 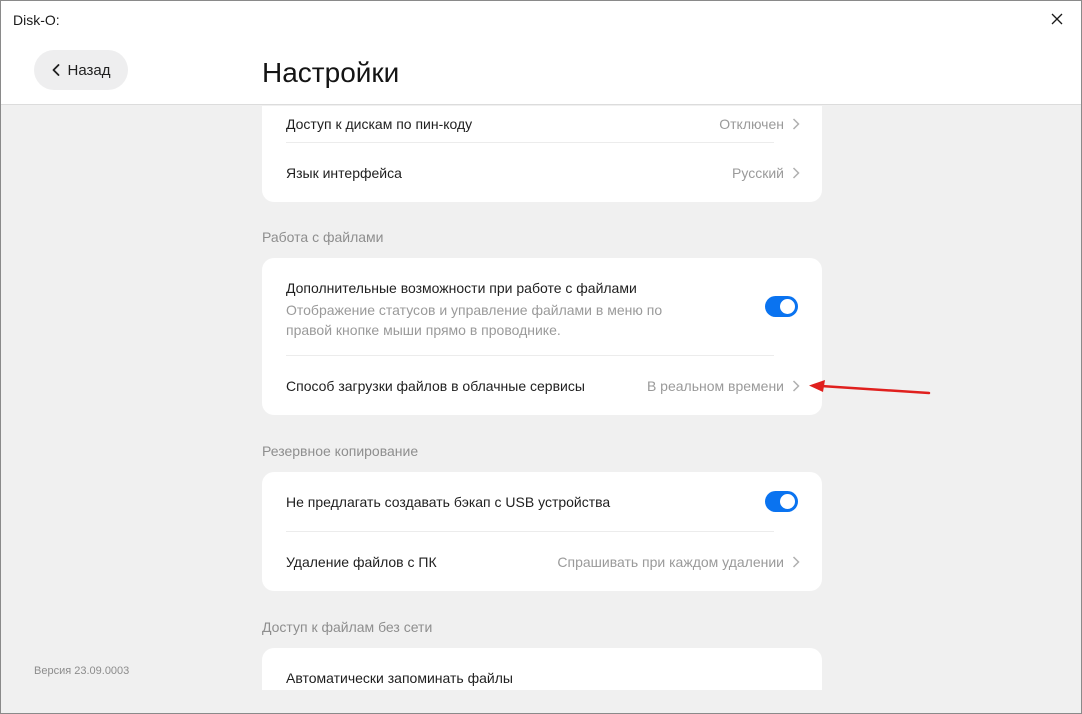 What do you see at coordinates (55, 70) in the screenshot?
I see `chevron-left-icon` at bounding box center [55, 70].